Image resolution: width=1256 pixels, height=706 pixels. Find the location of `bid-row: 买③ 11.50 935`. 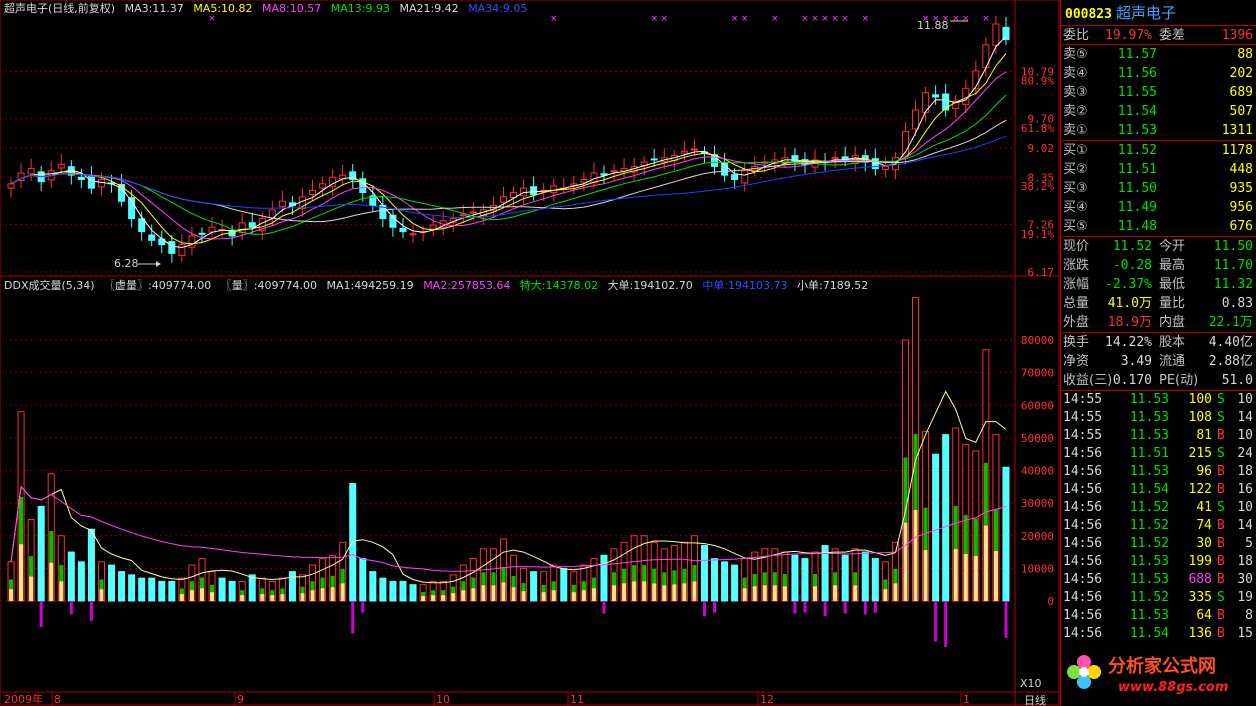

bid-row: 买③ 11.50 935 is located at coordinates (1158, 188).